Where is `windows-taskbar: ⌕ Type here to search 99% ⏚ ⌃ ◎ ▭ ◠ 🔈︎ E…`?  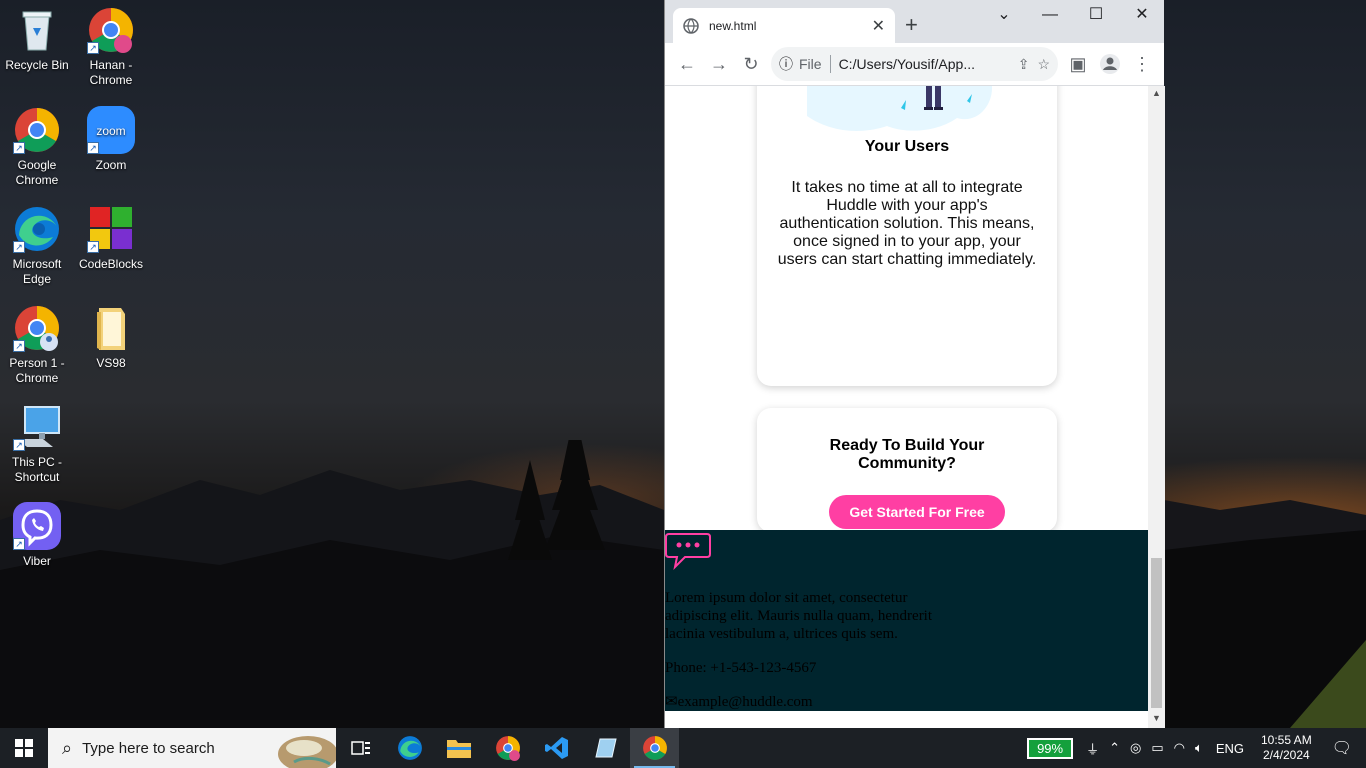
windows-taskbar: ⌕ Type here to search 99% ⏚ ⌃ ◎ ▭ ◠ 🔈︎ E… is located at coordinates (683, 748).